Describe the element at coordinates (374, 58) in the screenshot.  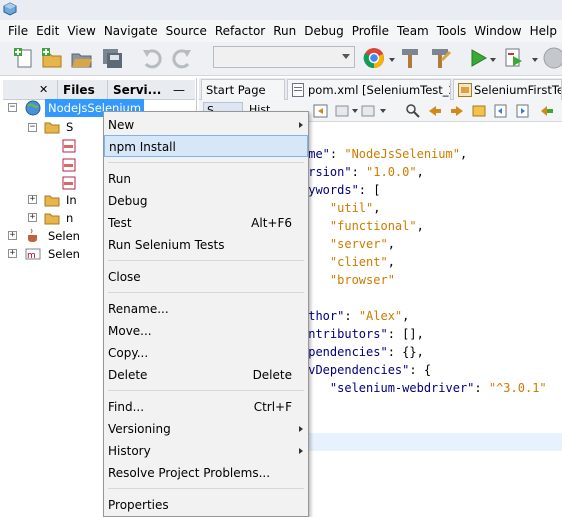
I see `chrome-browser-icon` at that location.